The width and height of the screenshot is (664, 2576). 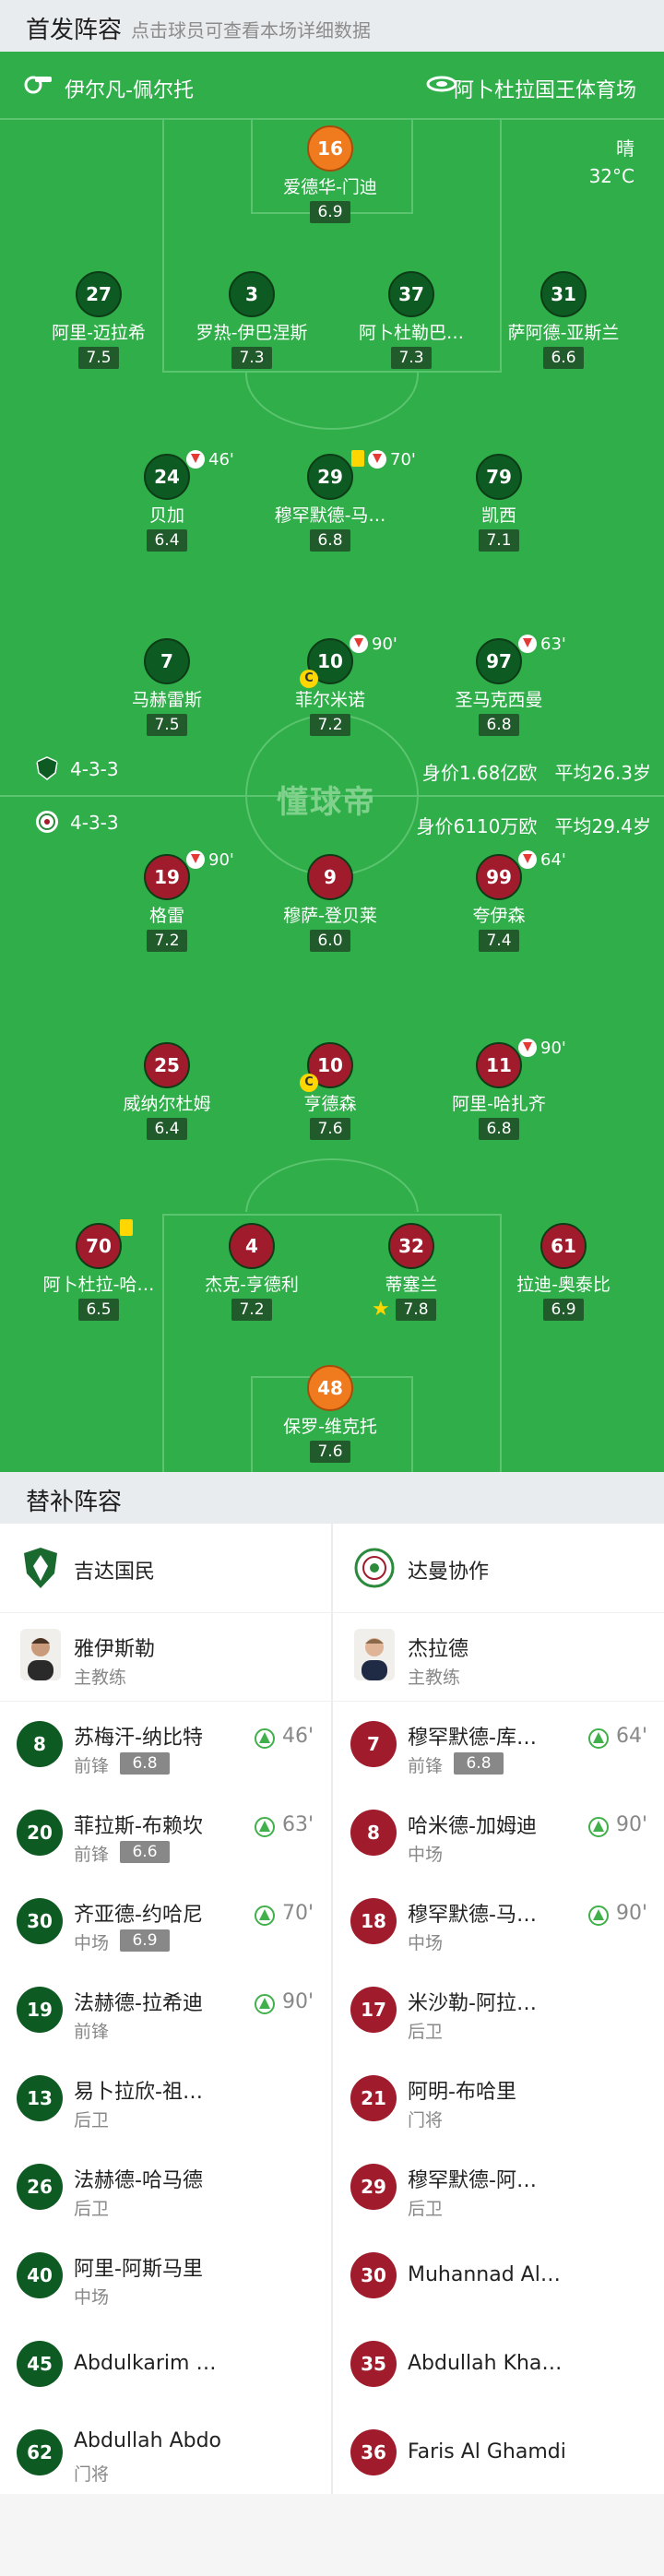 I want to click on away-sub-21: 21 阿明-布哈里 门将, so click(x=499, y=2099).